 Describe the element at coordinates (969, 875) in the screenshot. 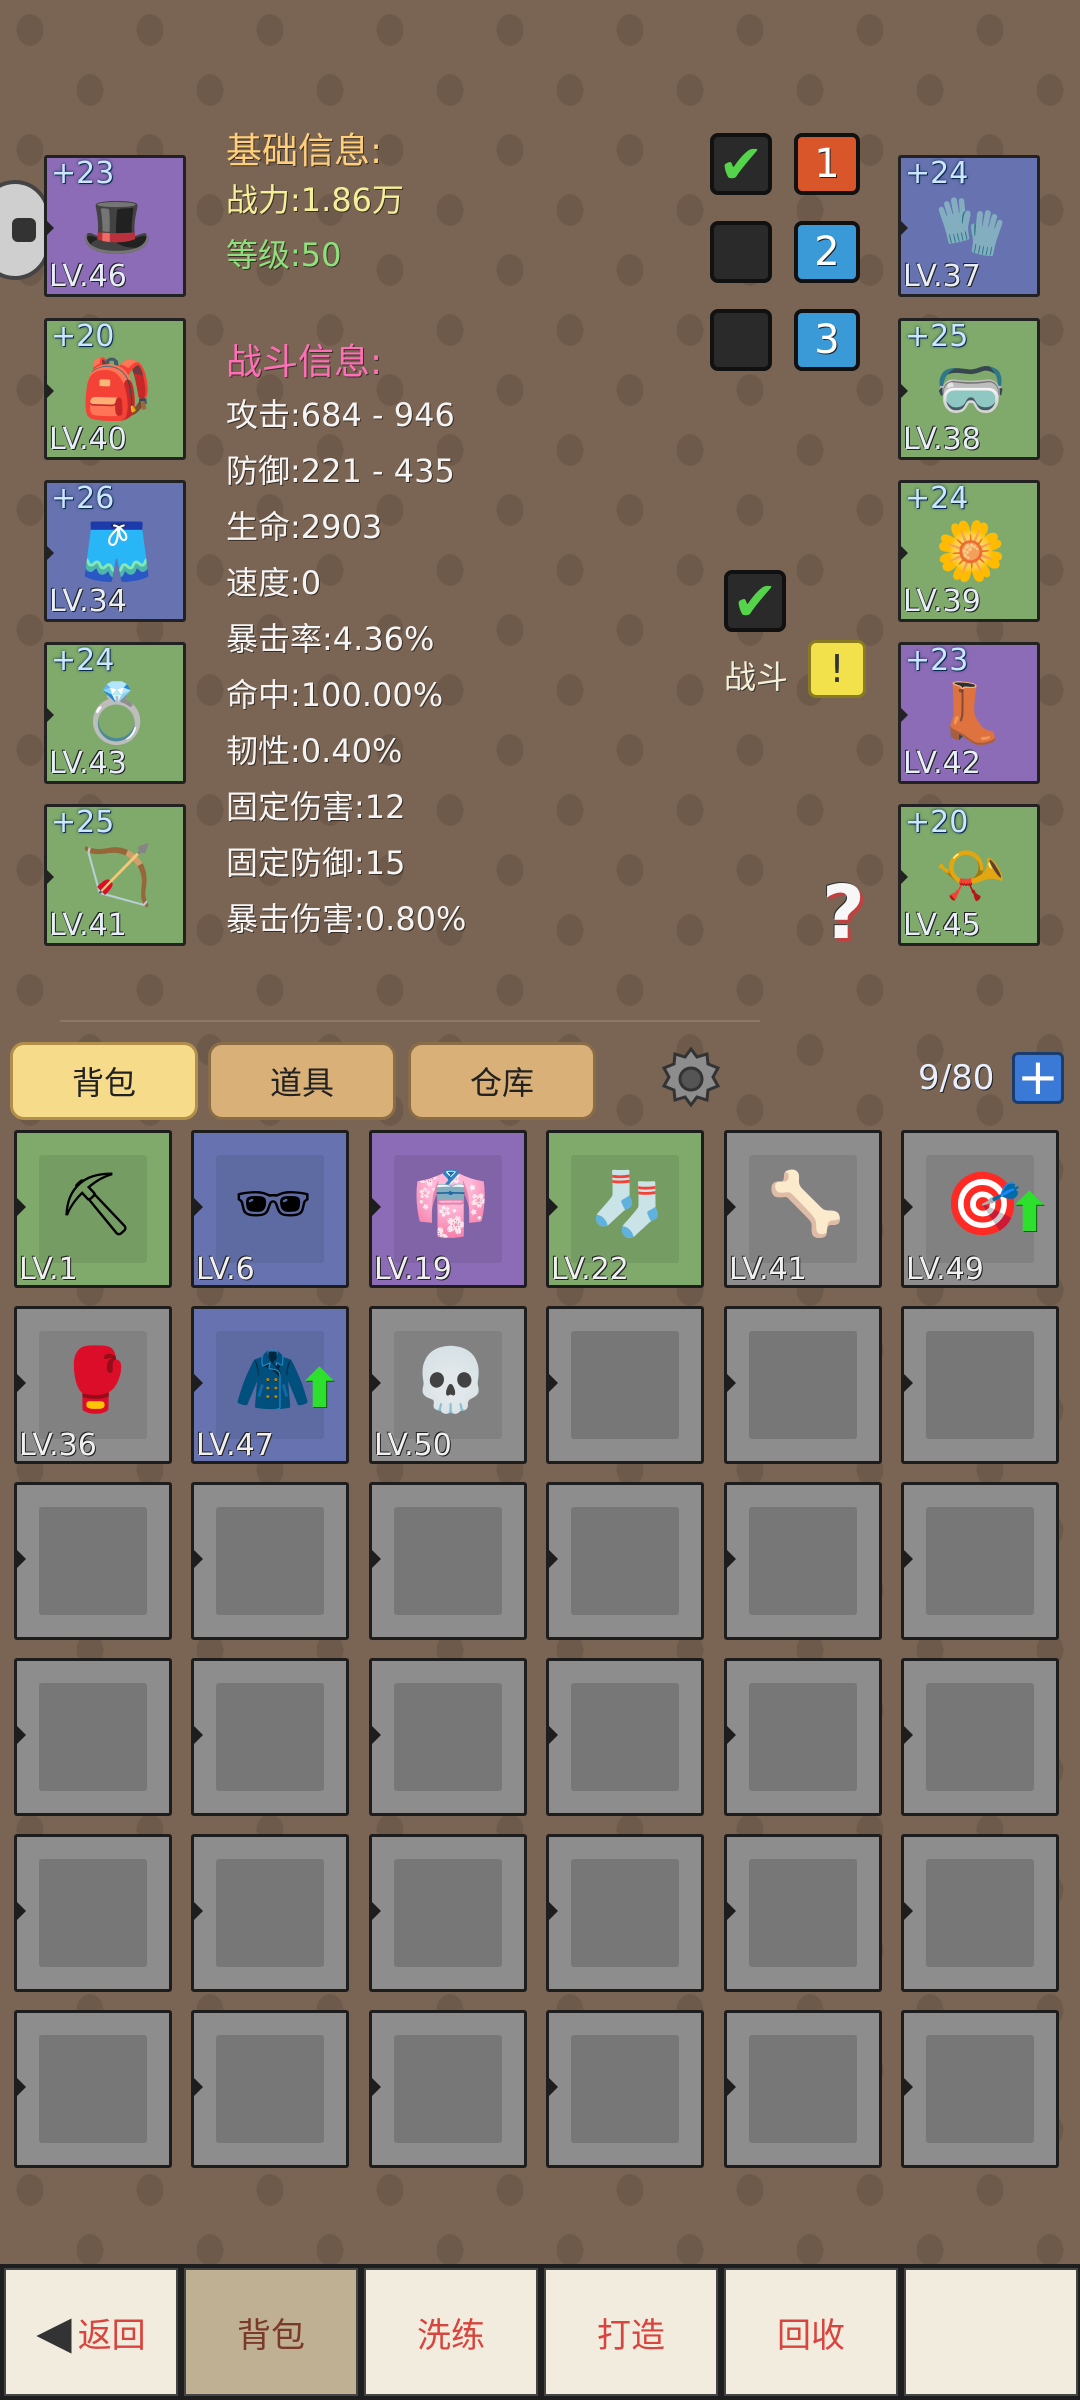

I see `right-equip-slot: 📯 +20 LV.45` at that location.